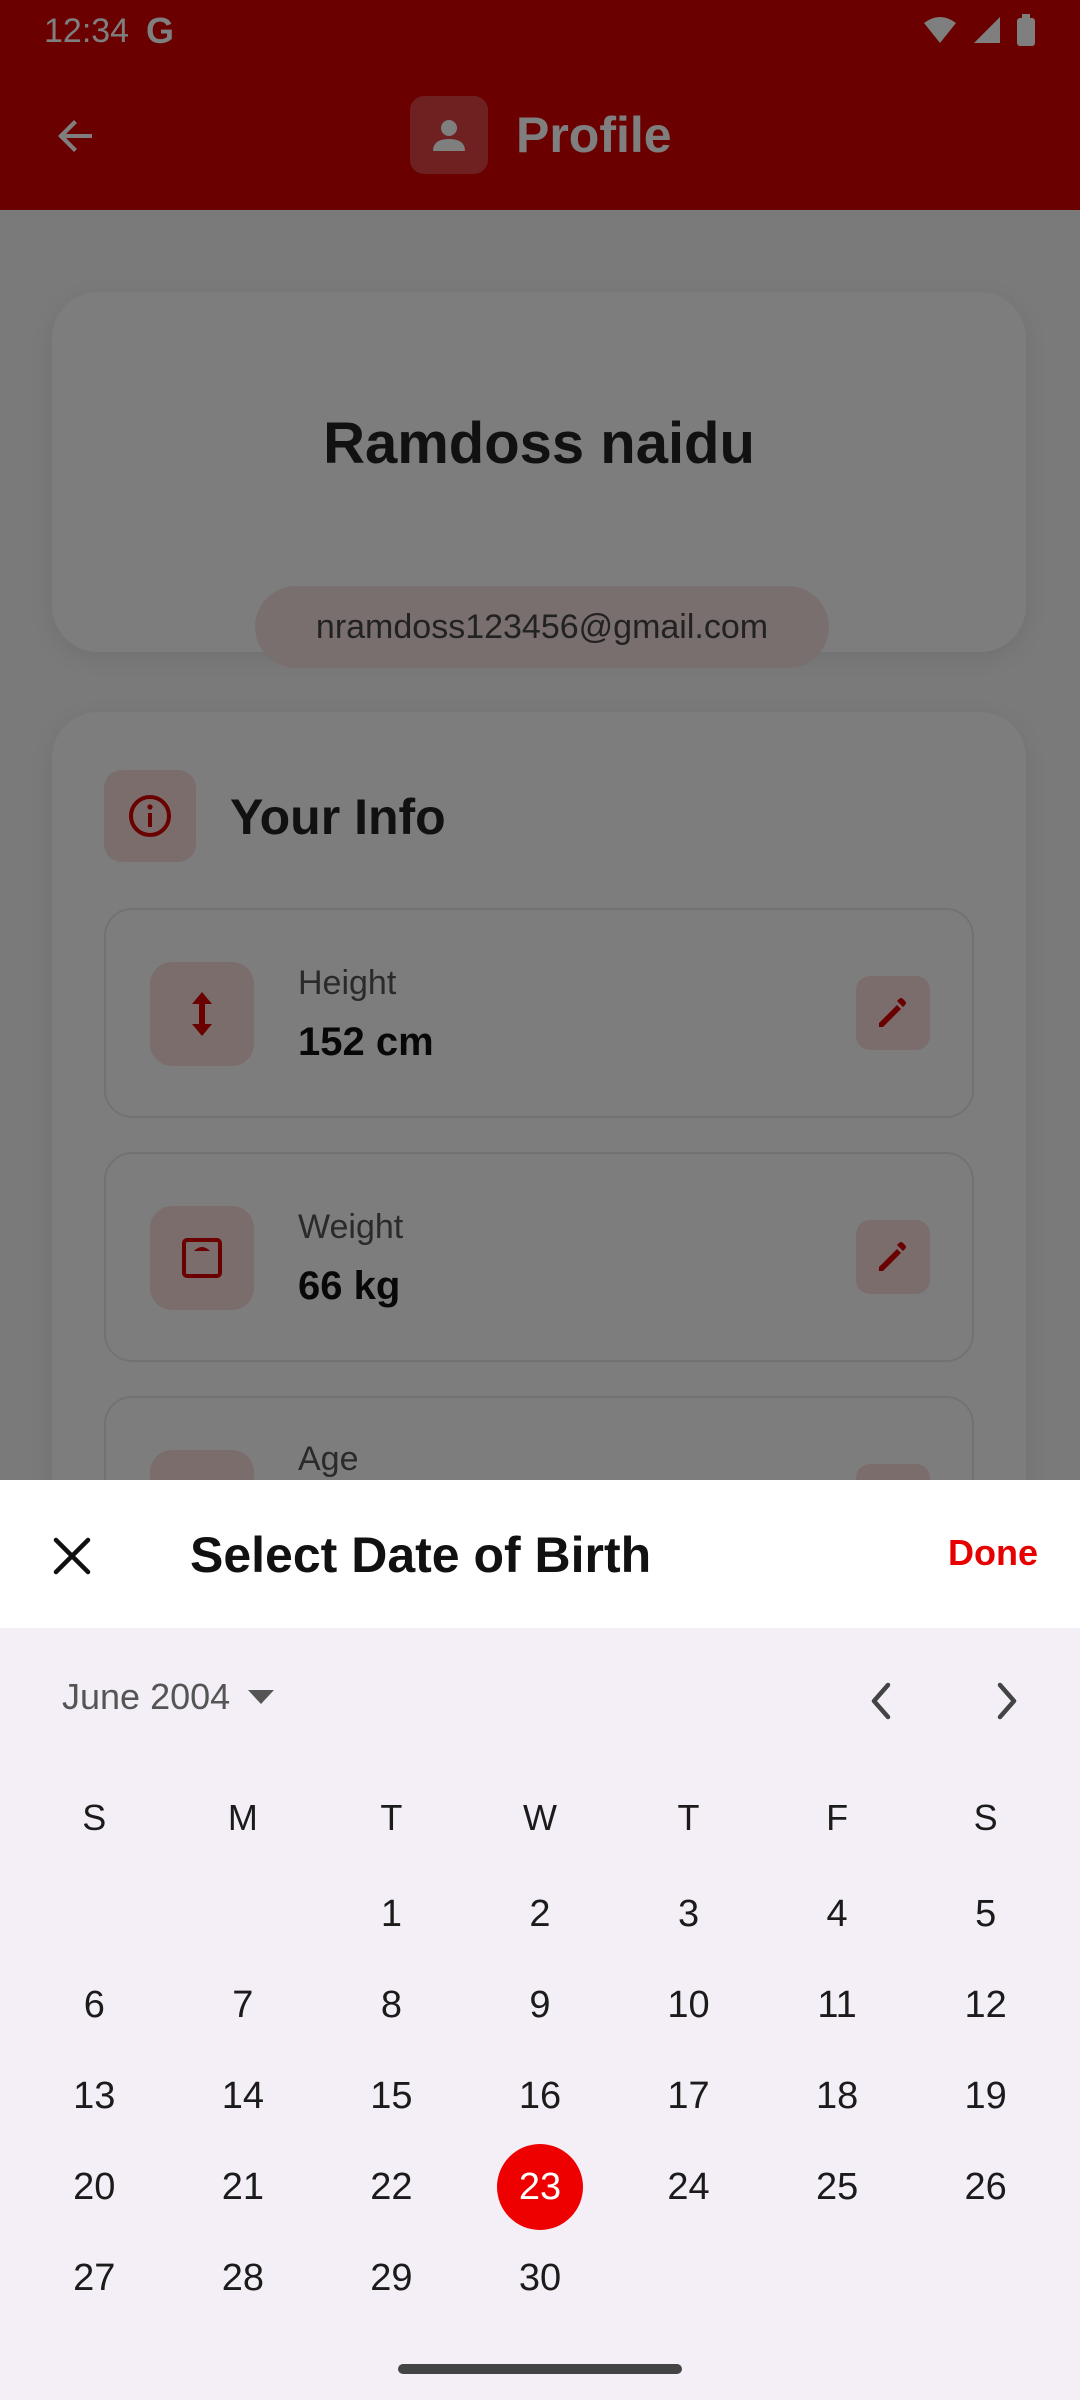 This screenshot has width=1080, height=2400. I want to click on day-number: 24, so click(688, 2186).